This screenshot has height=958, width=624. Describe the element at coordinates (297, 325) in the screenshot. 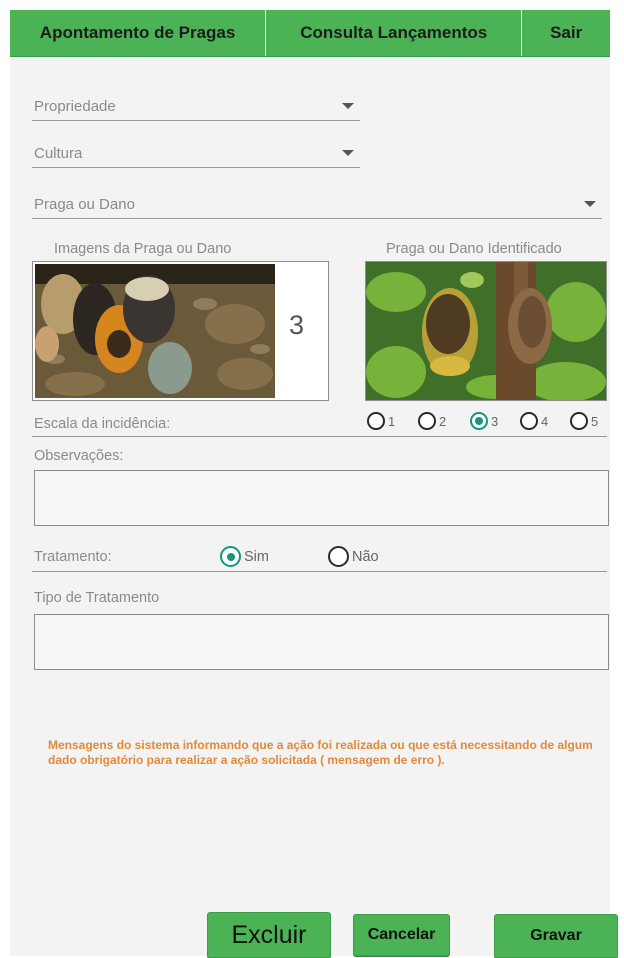

I see `image-count: 3` at that location.